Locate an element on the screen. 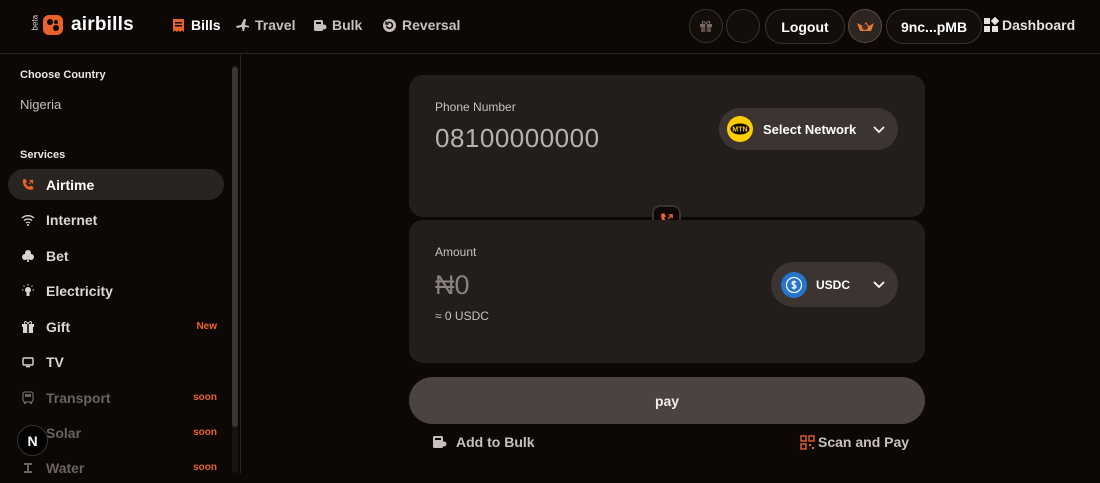  nav-bulk: Bulk is located at coordinates (337, 25).